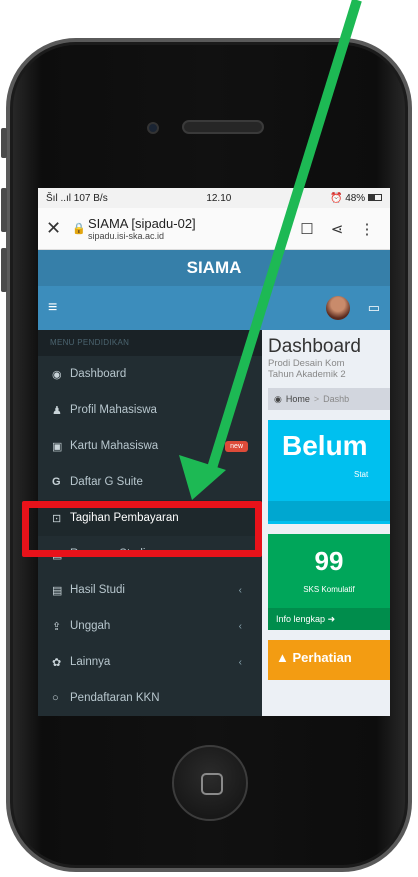  I want to click on sidebar-item-label: Kartu Mahasiswa, so click(114, 446).